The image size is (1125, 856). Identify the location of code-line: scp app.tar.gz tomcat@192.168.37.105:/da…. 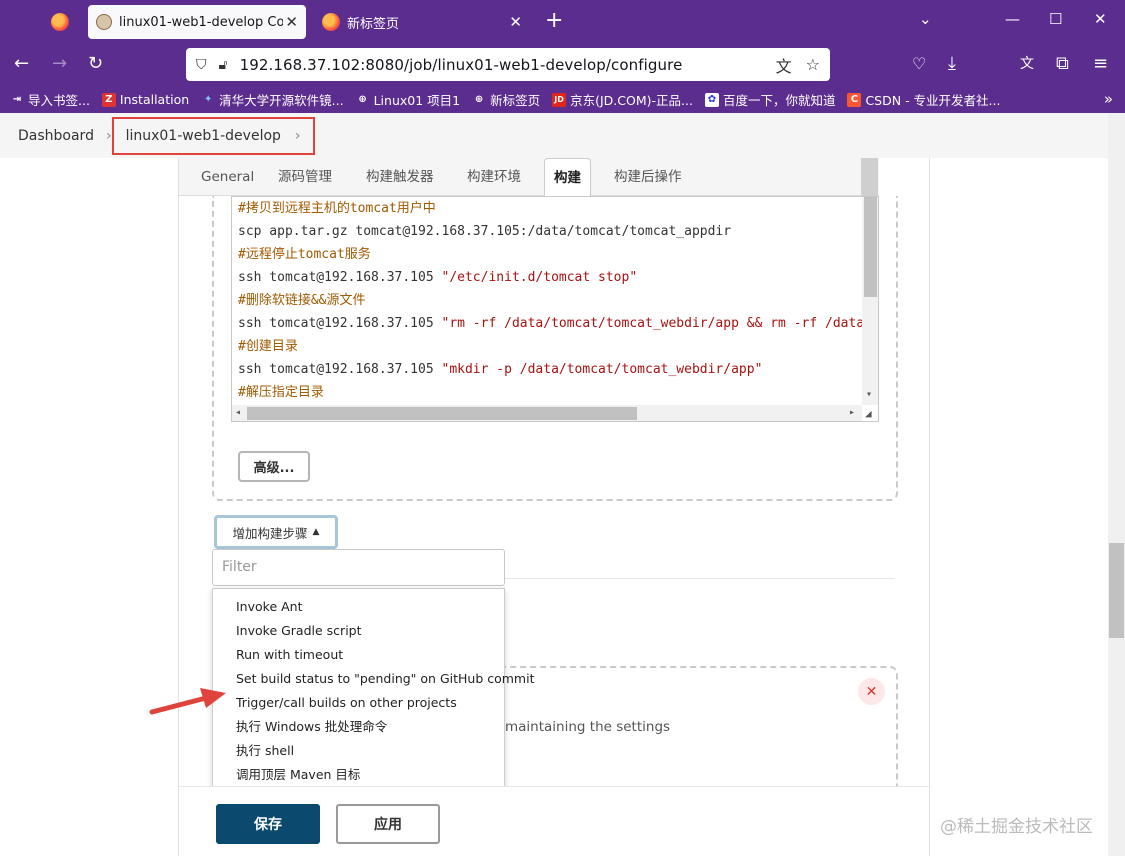
(485, 231).